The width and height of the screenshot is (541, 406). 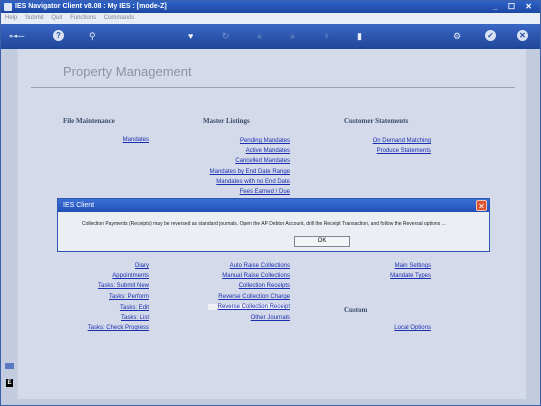 What do you see at coordinates (402, 141) in the screenshot?
I see `on-demand-matching-link: On Demand Matching` at bounding box center [402, 141].